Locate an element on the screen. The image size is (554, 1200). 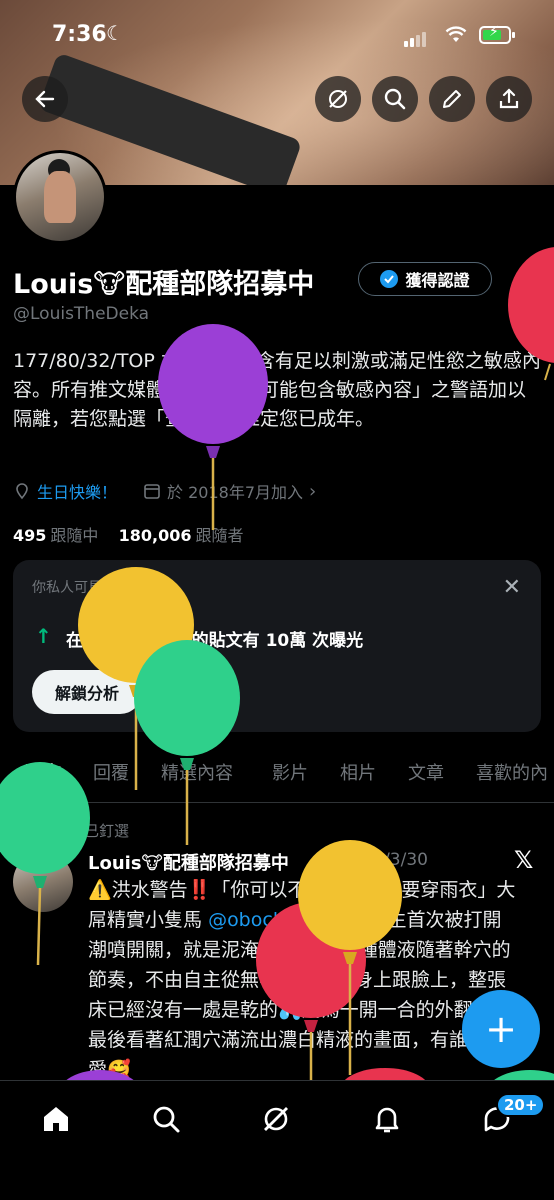
tab-replies: 回覆 is located at coordinates (111, 772).